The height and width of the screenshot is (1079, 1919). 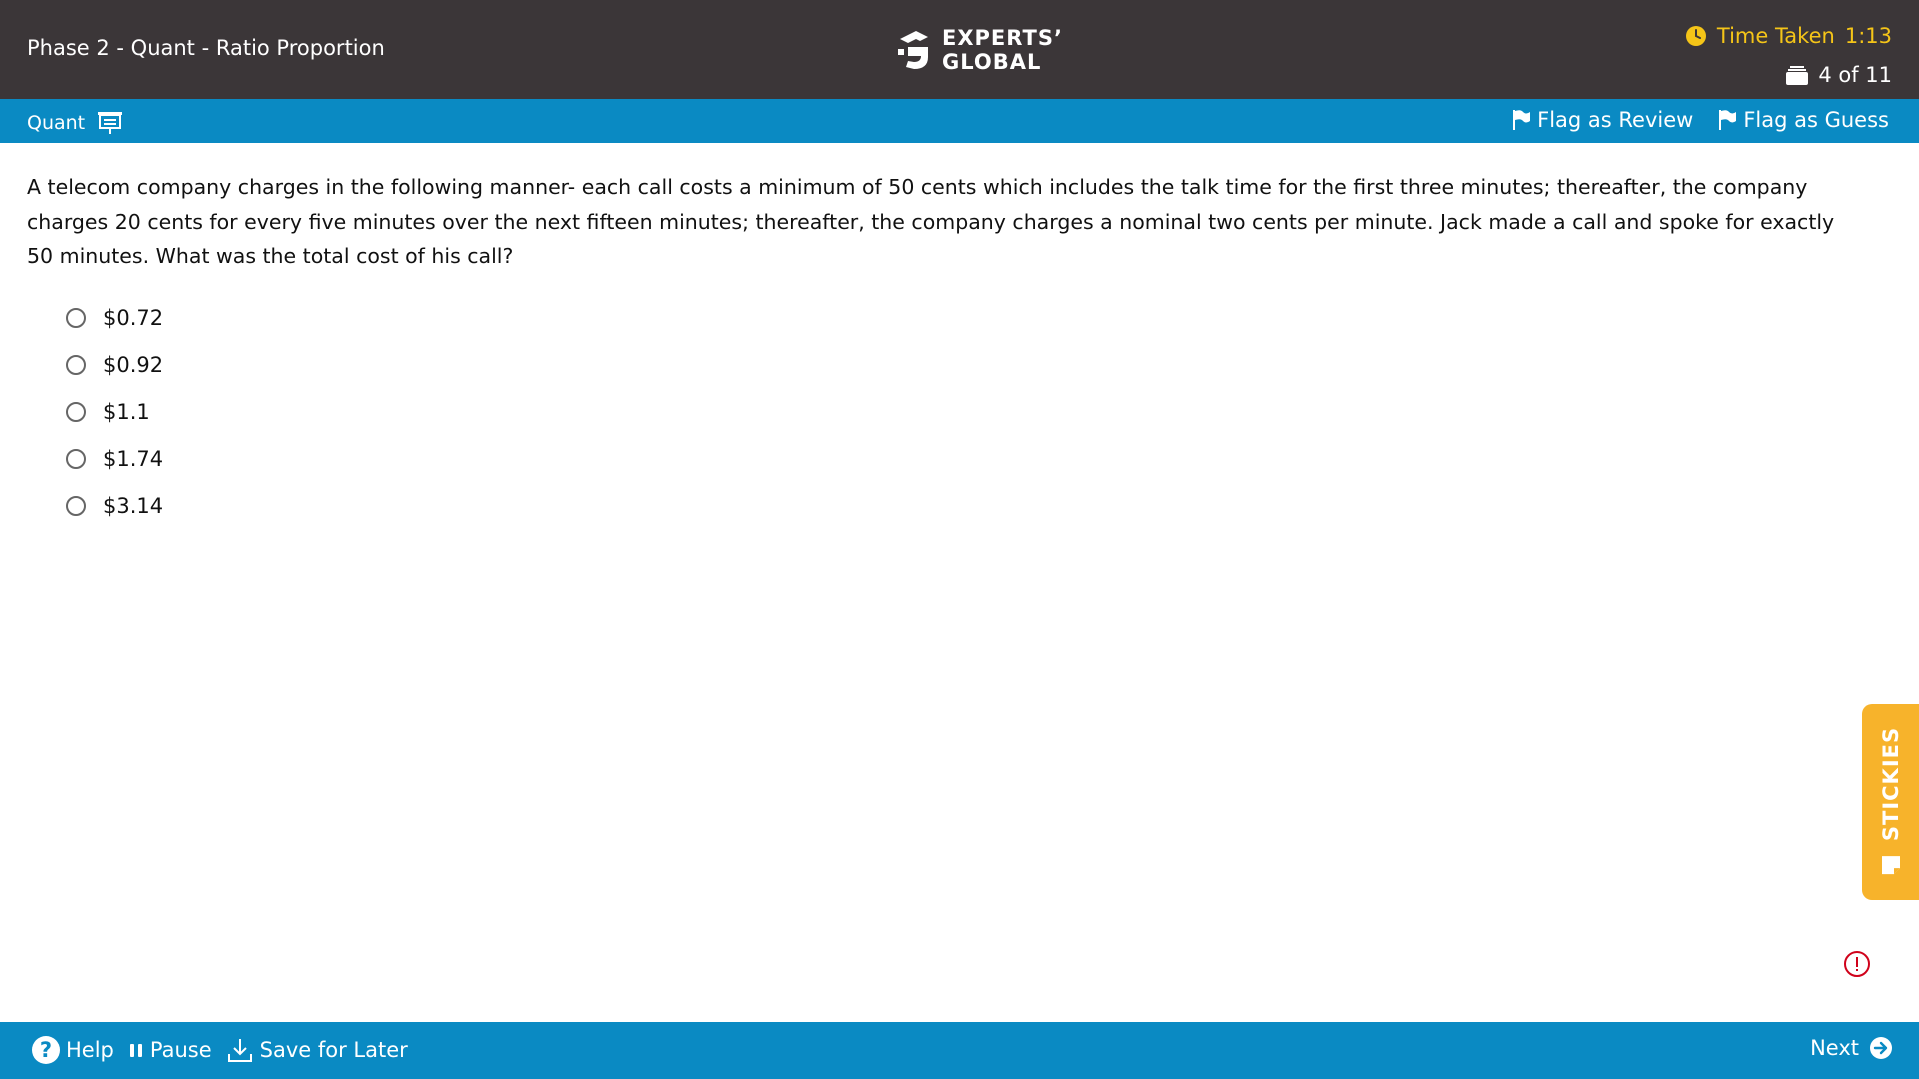 I want to click on help-icon: ?, so click(x=46, y=1050).